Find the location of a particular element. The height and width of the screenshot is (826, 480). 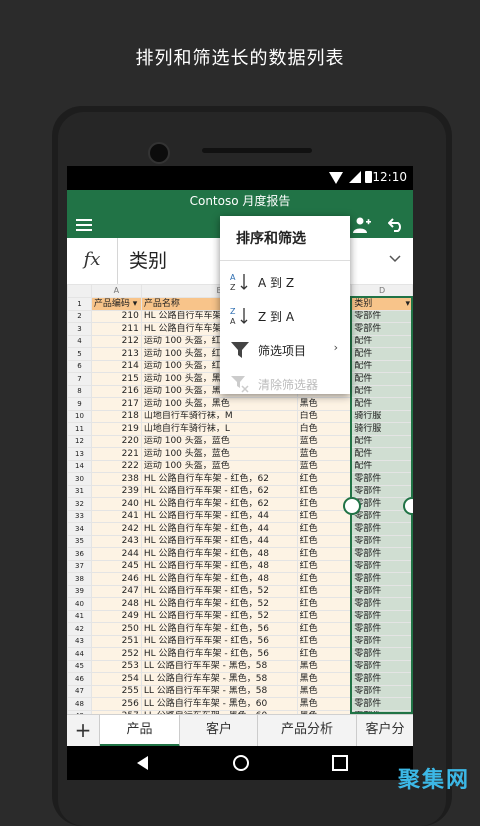

row-number: 1 is located at coordinates (79, 304).